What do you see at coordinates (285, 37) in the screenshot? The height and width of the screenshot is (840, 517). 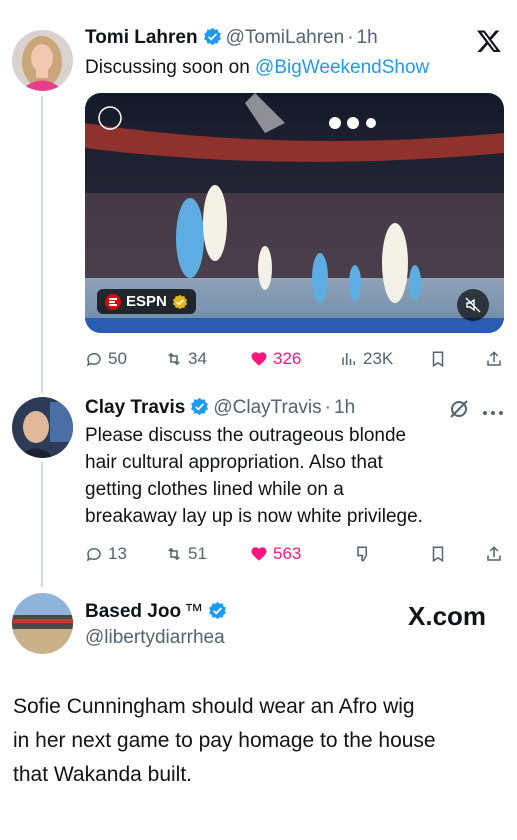 I see `author-handle: @TomiLahren` at bounding box center [285, 37].